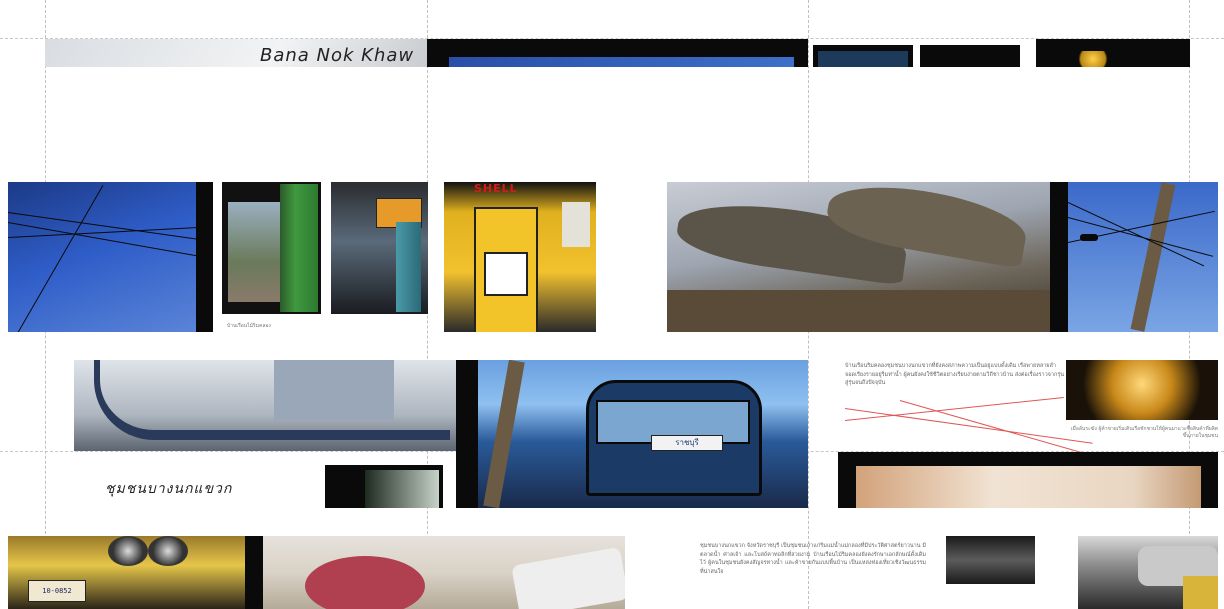 This screenshot has width=1224, height=609. What do you see at coordinates (249, 326) in the screenshot?
I see `photo-caption: บ้านเรือนไม้ริมคลอง` at bounding box center [249, 326].